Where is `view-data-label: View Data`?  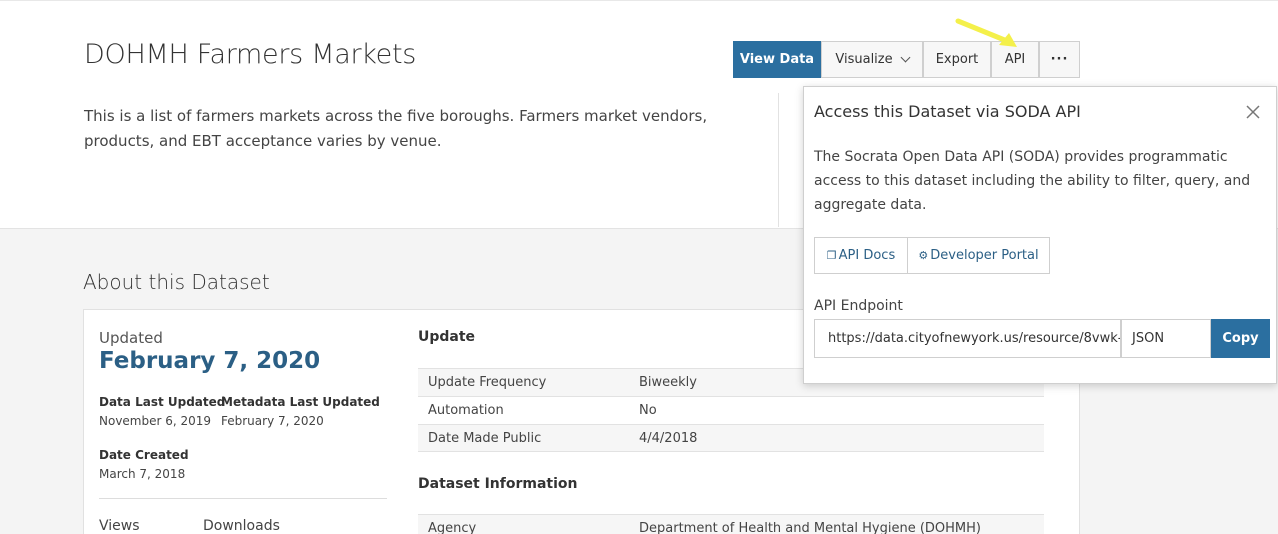
view-data-label: View Data is located at coordinates (777, 59).